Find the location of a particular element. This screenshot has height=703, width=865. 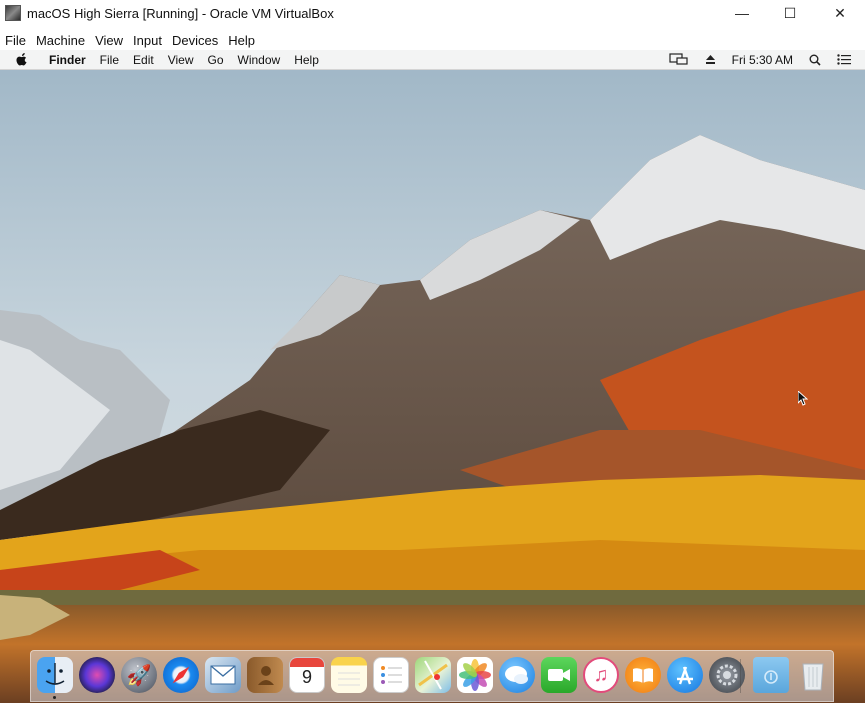

mac-menu-help: Help is located at coordinates (306, 60).